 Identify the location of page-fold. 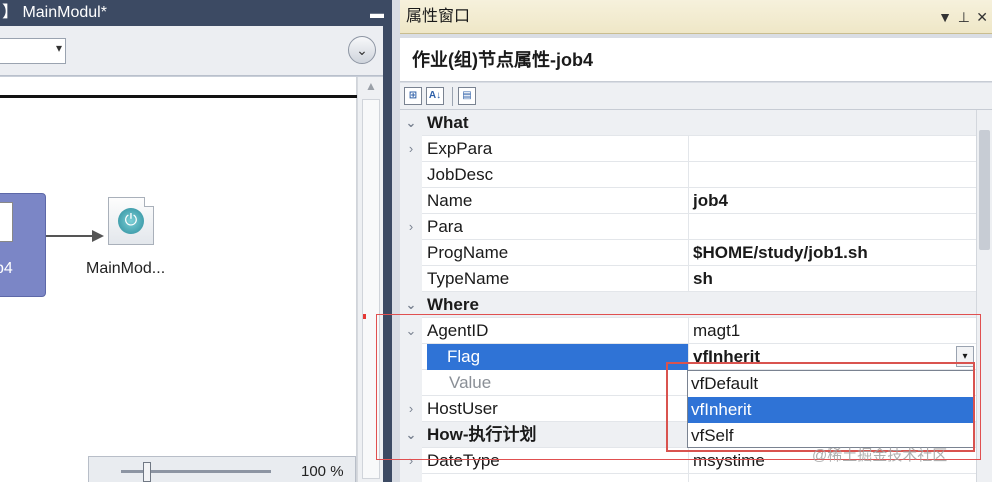
(149, 202).